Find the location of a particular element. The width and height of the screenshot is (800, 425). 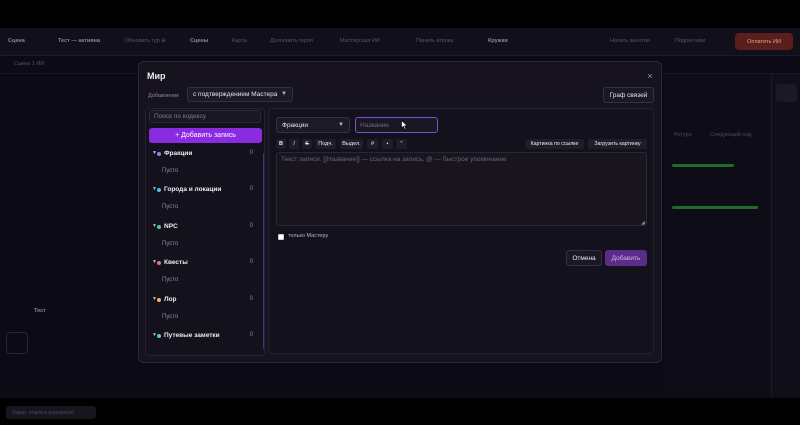

category-select: Фракции ▼ is located at coordinates (313, 125).